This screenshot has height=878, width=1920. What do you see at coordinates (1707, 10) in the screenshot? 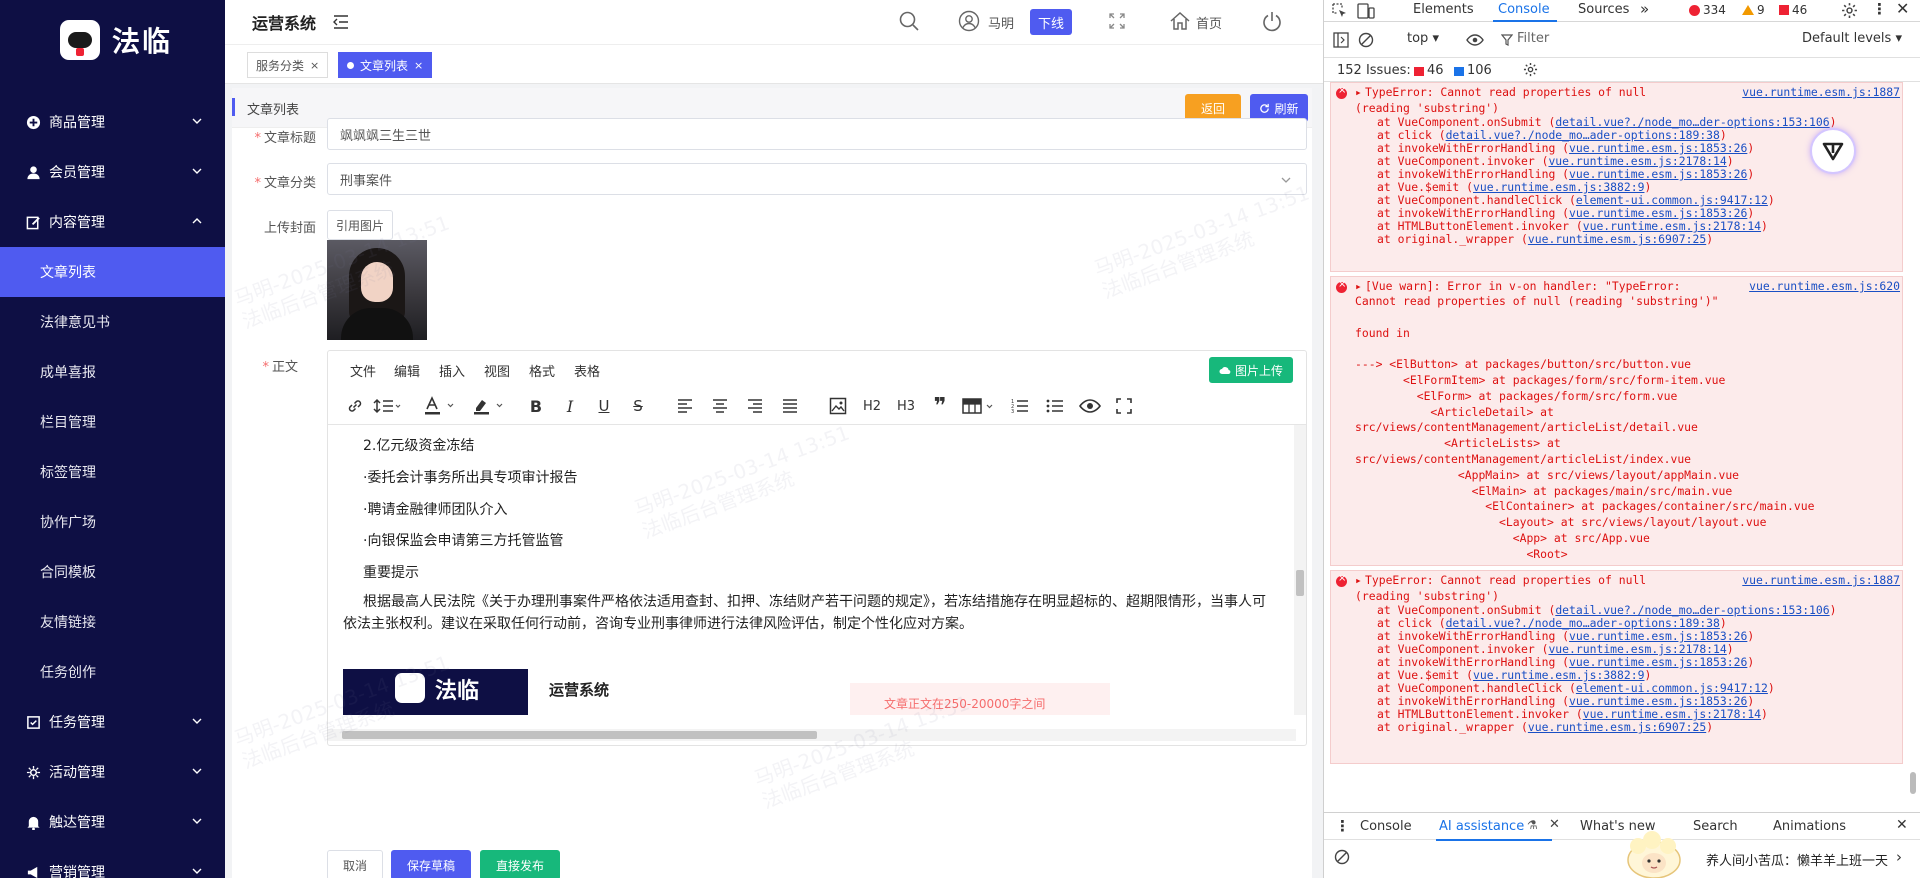
I see `error-count: 334` at bounding box center [1707, 10].